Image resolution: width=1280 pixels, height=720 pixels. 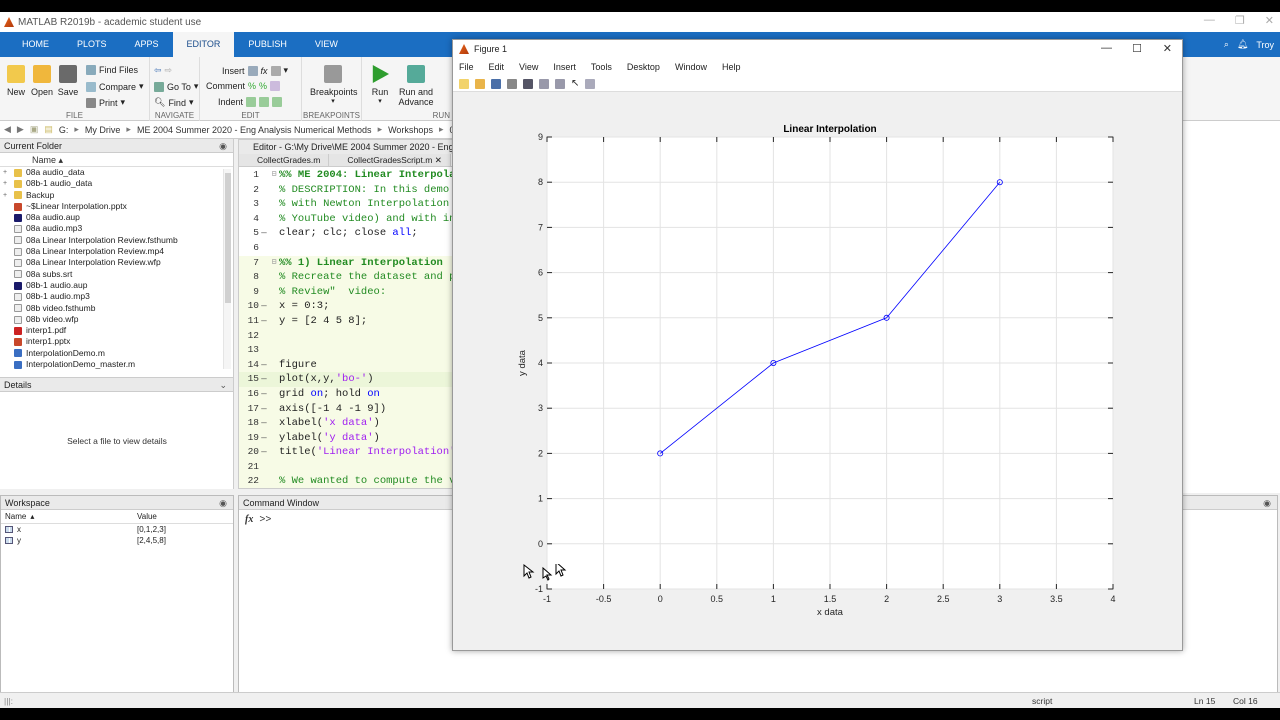 What do you see at coordinates (590, 83) in the screenshot?
I see `property-editor-icon` at bounding box center [590, 83].